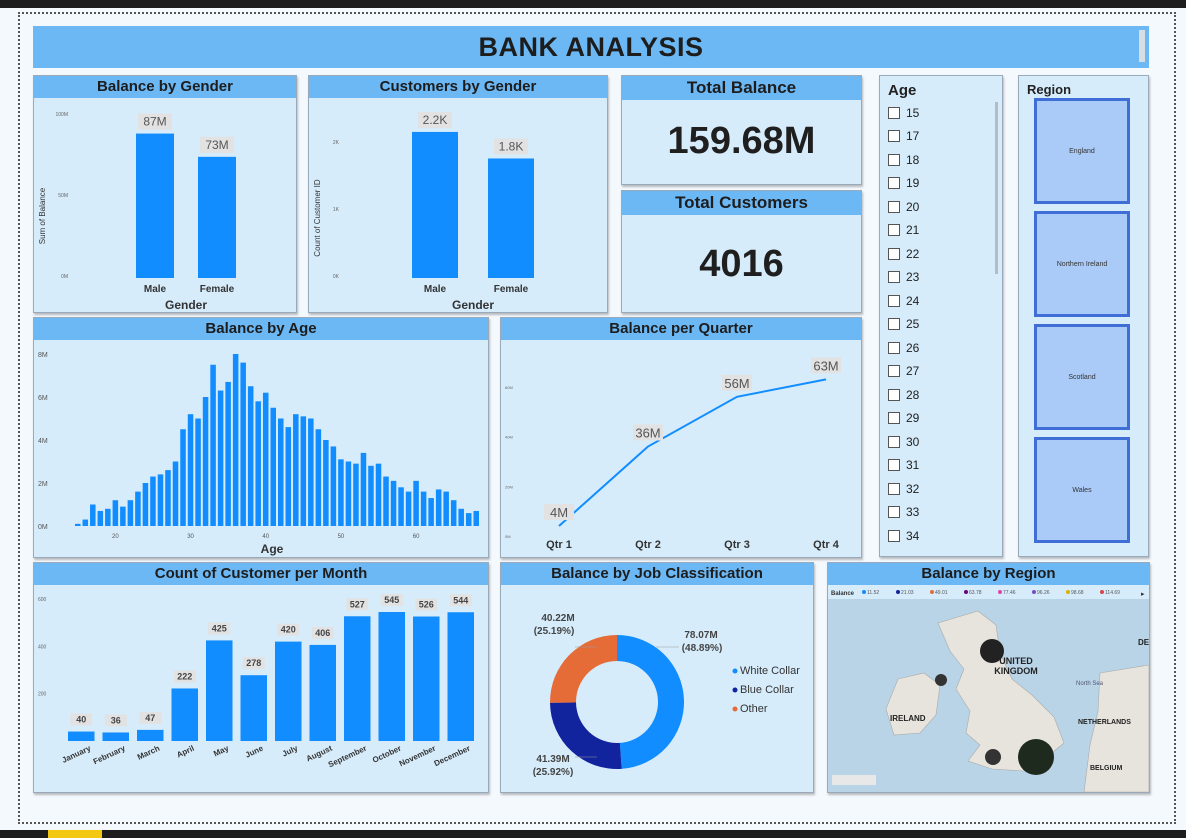  Describe the element at coordinates (741, 251) in the screenshot. I see `total-customers-card: Total Customers 4016` at that location.